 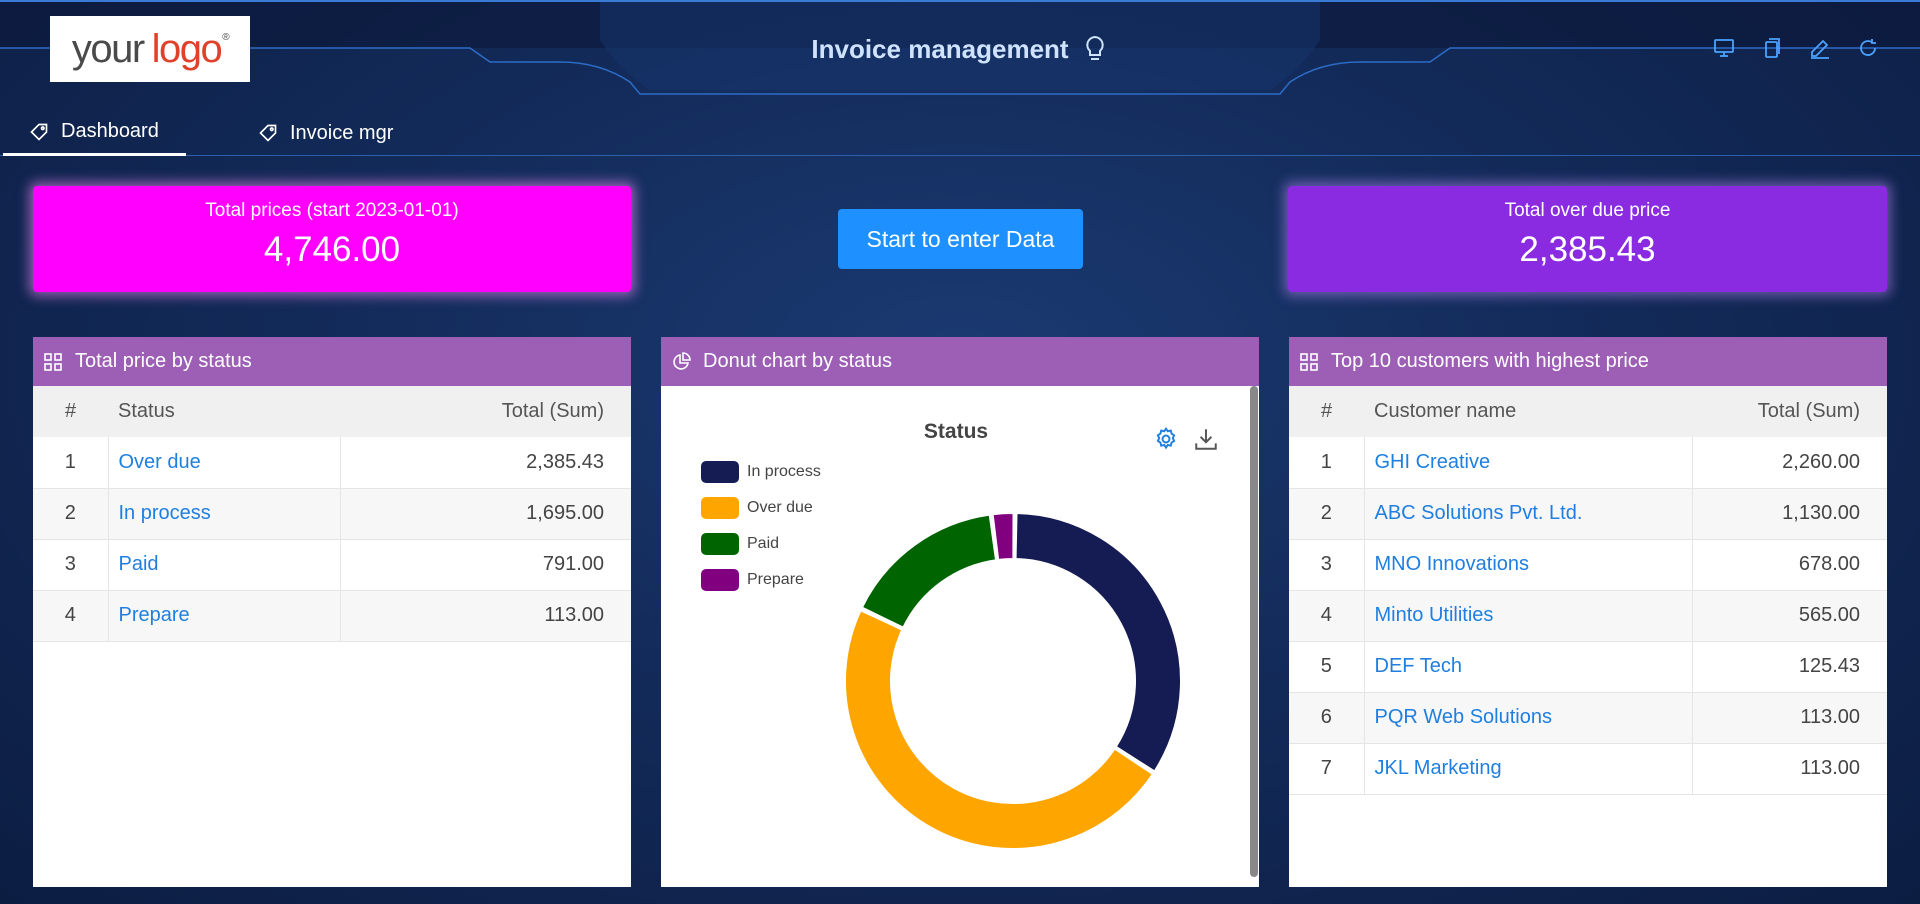 I want to click on app-title-text: Invoice management, so click(x=940, y=49).